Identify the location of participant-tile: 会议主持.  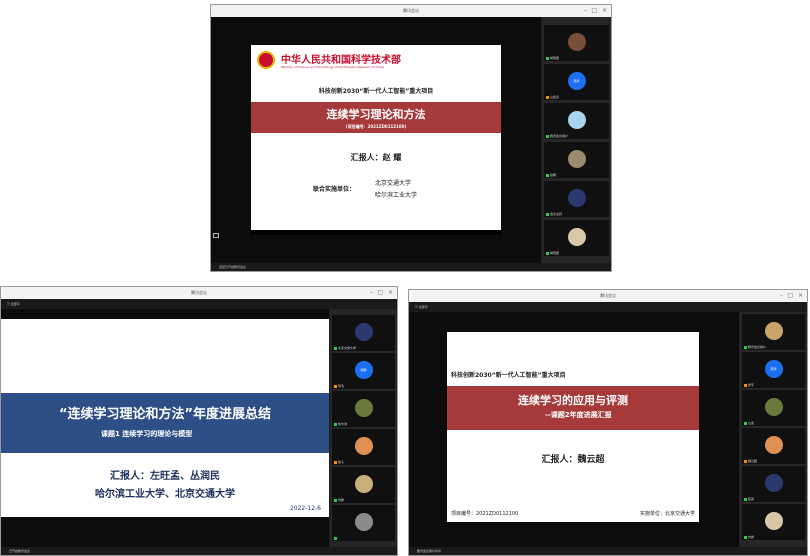
(576, 199).